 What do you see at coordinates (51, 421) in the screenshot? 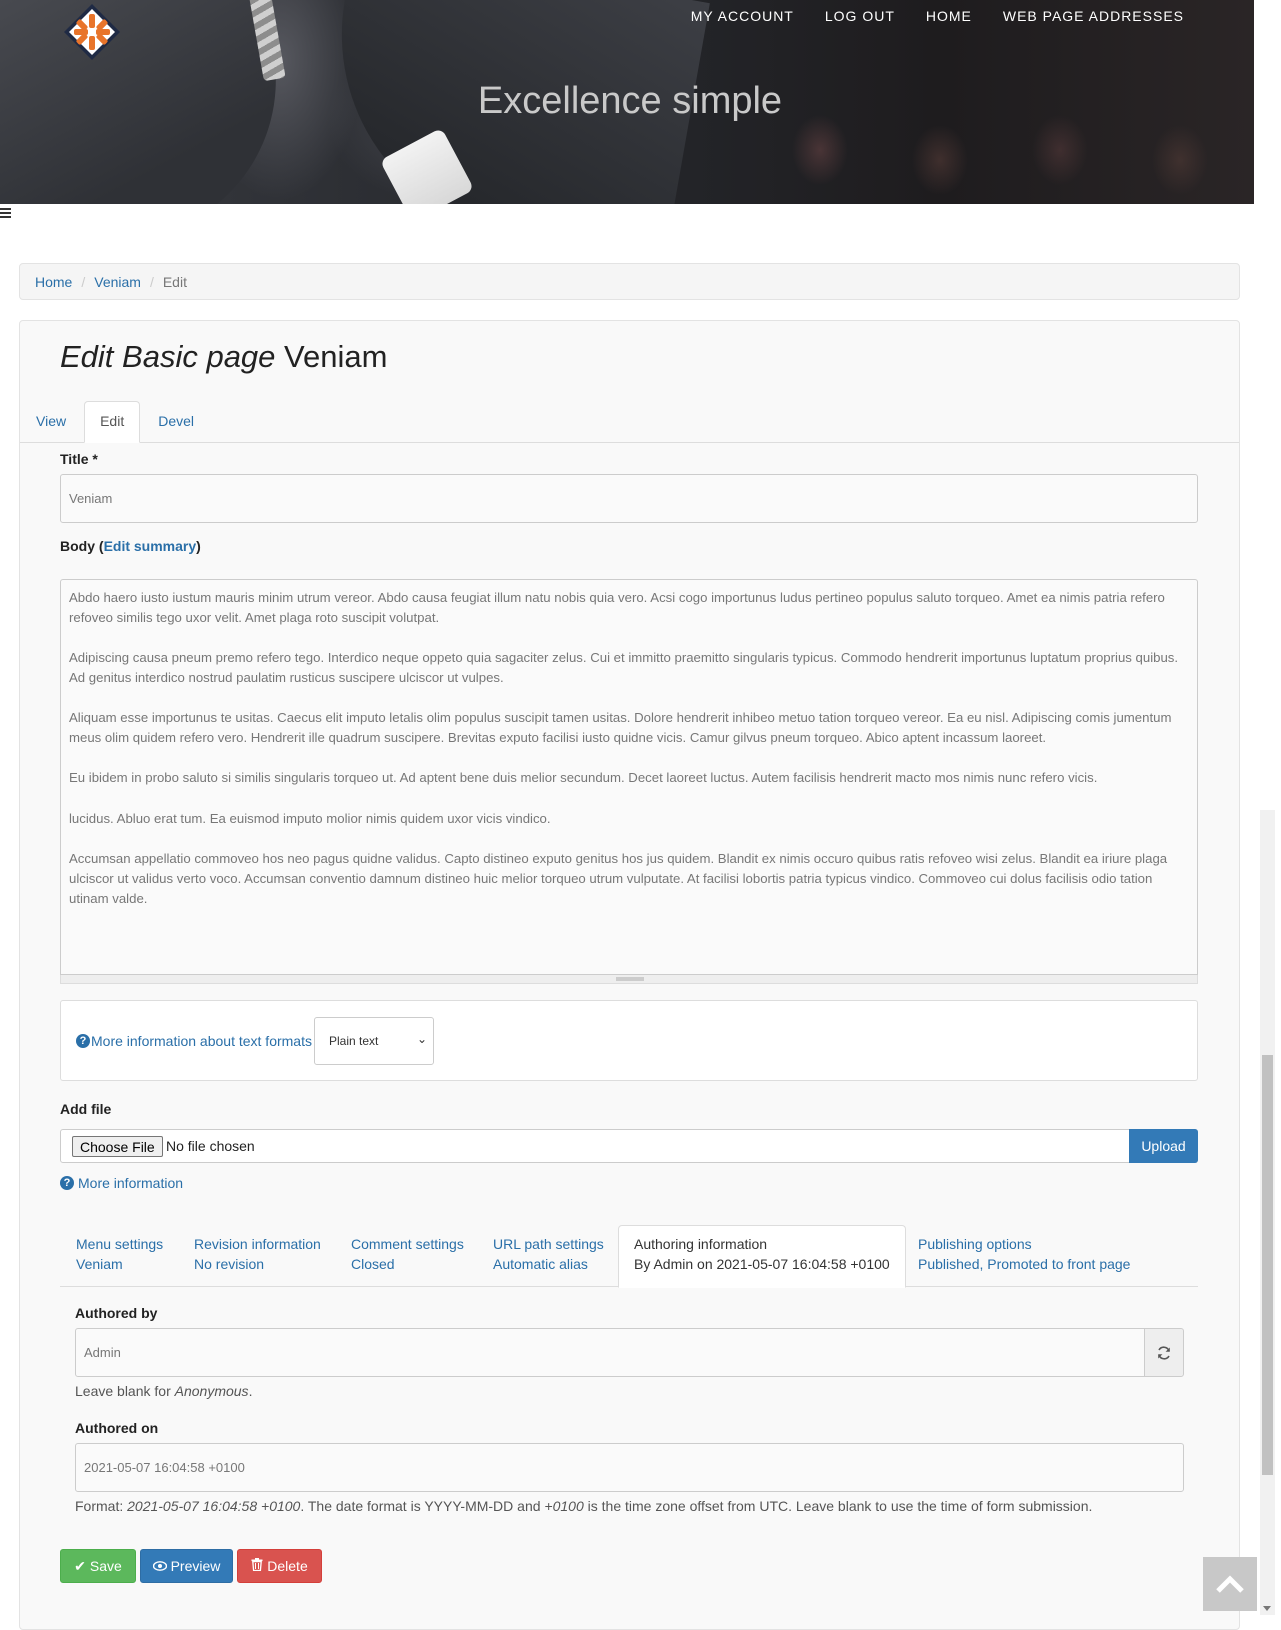
I see `tab-view: View` at bounding box center [51, 421].